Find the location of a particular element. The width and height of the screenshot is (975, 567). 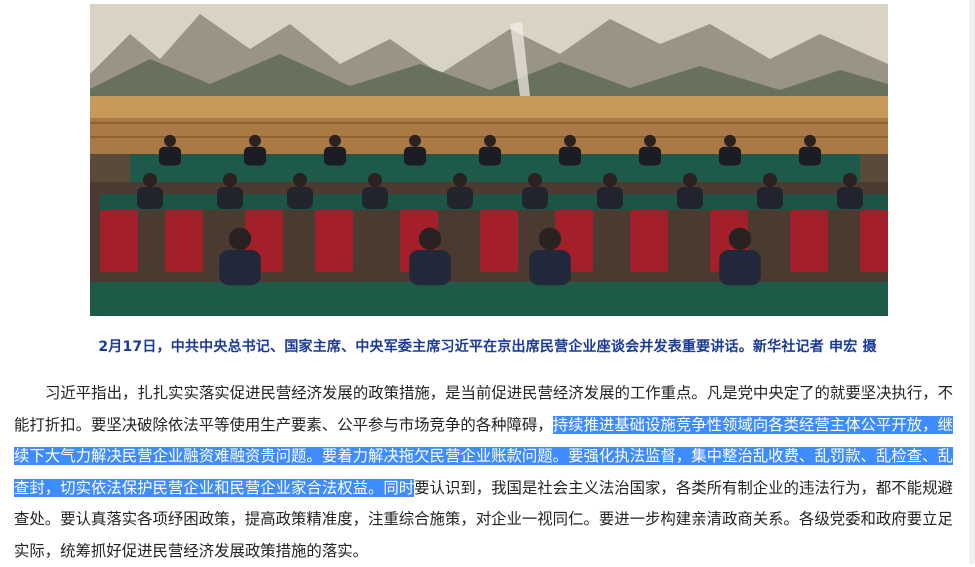

front-table is located at coordinates (489, 299).